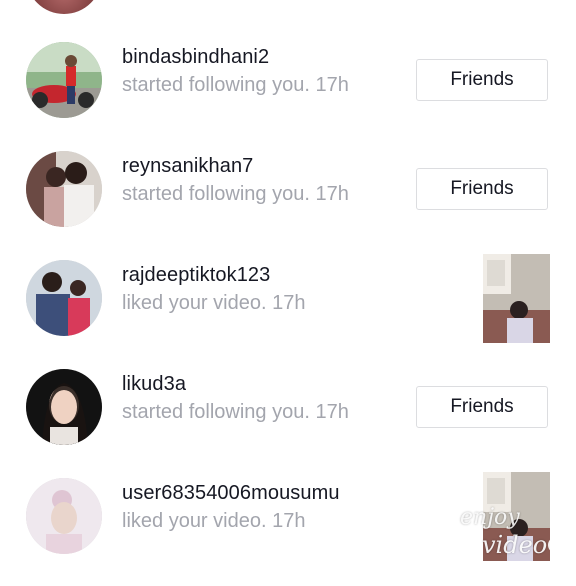 Image resolution: width=576 pixels, height=586 pixels. Describe the element at coordinates (154, 384) in the screenshot. I see `username: likud3a` at that location.